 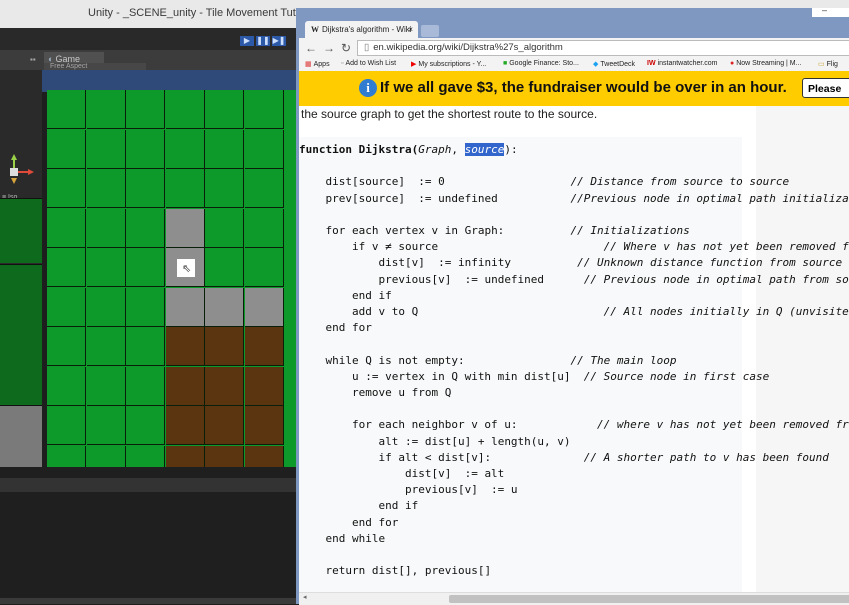 I want to click on code-line: prev[source] := undefined, so click(x=411, y=198).